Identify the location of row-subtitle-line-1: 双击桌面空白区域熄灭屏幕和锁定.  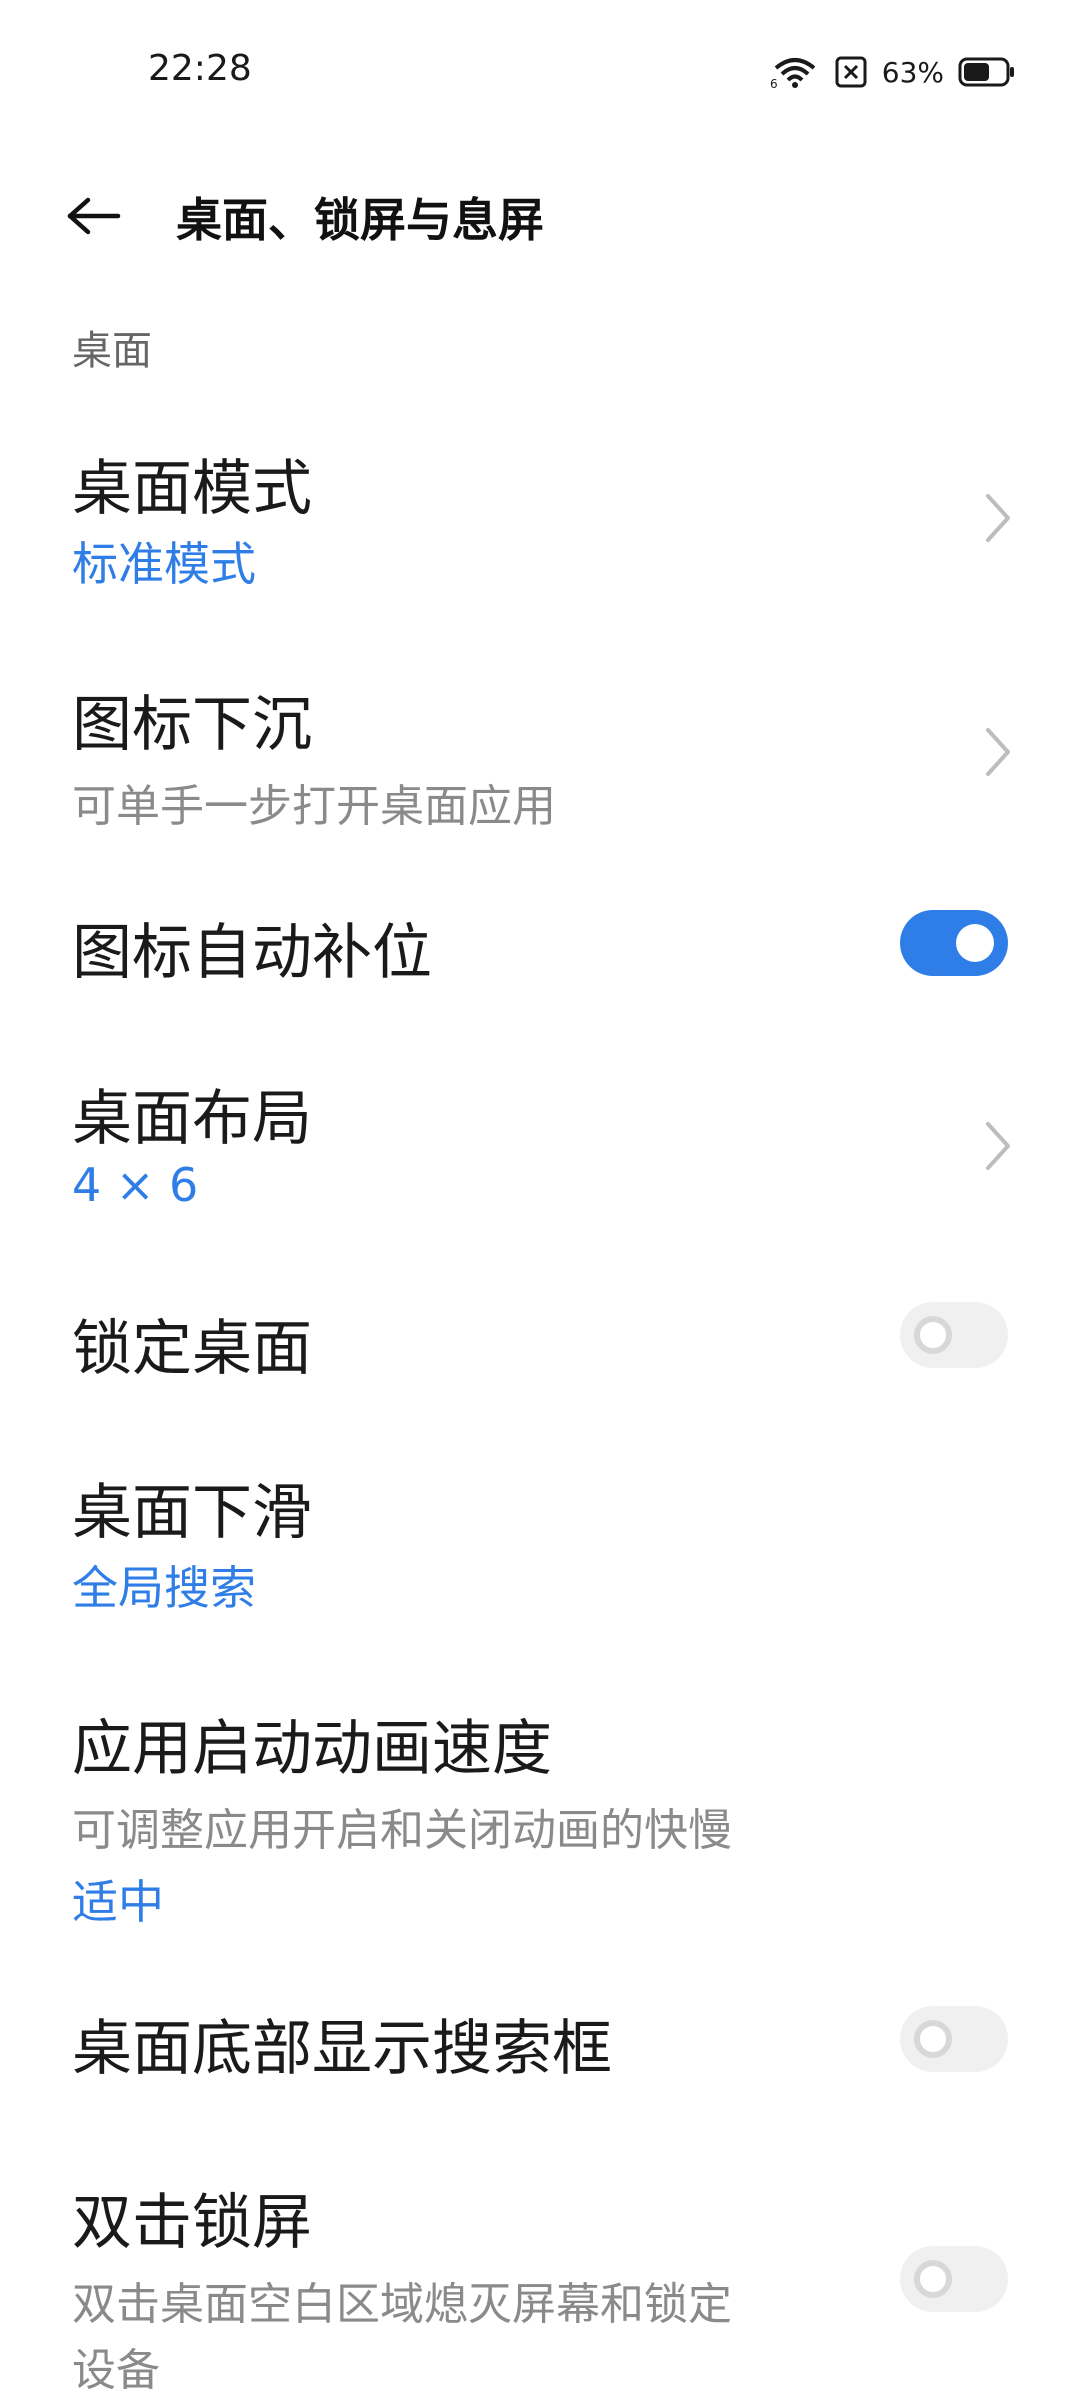
(402, 2304).